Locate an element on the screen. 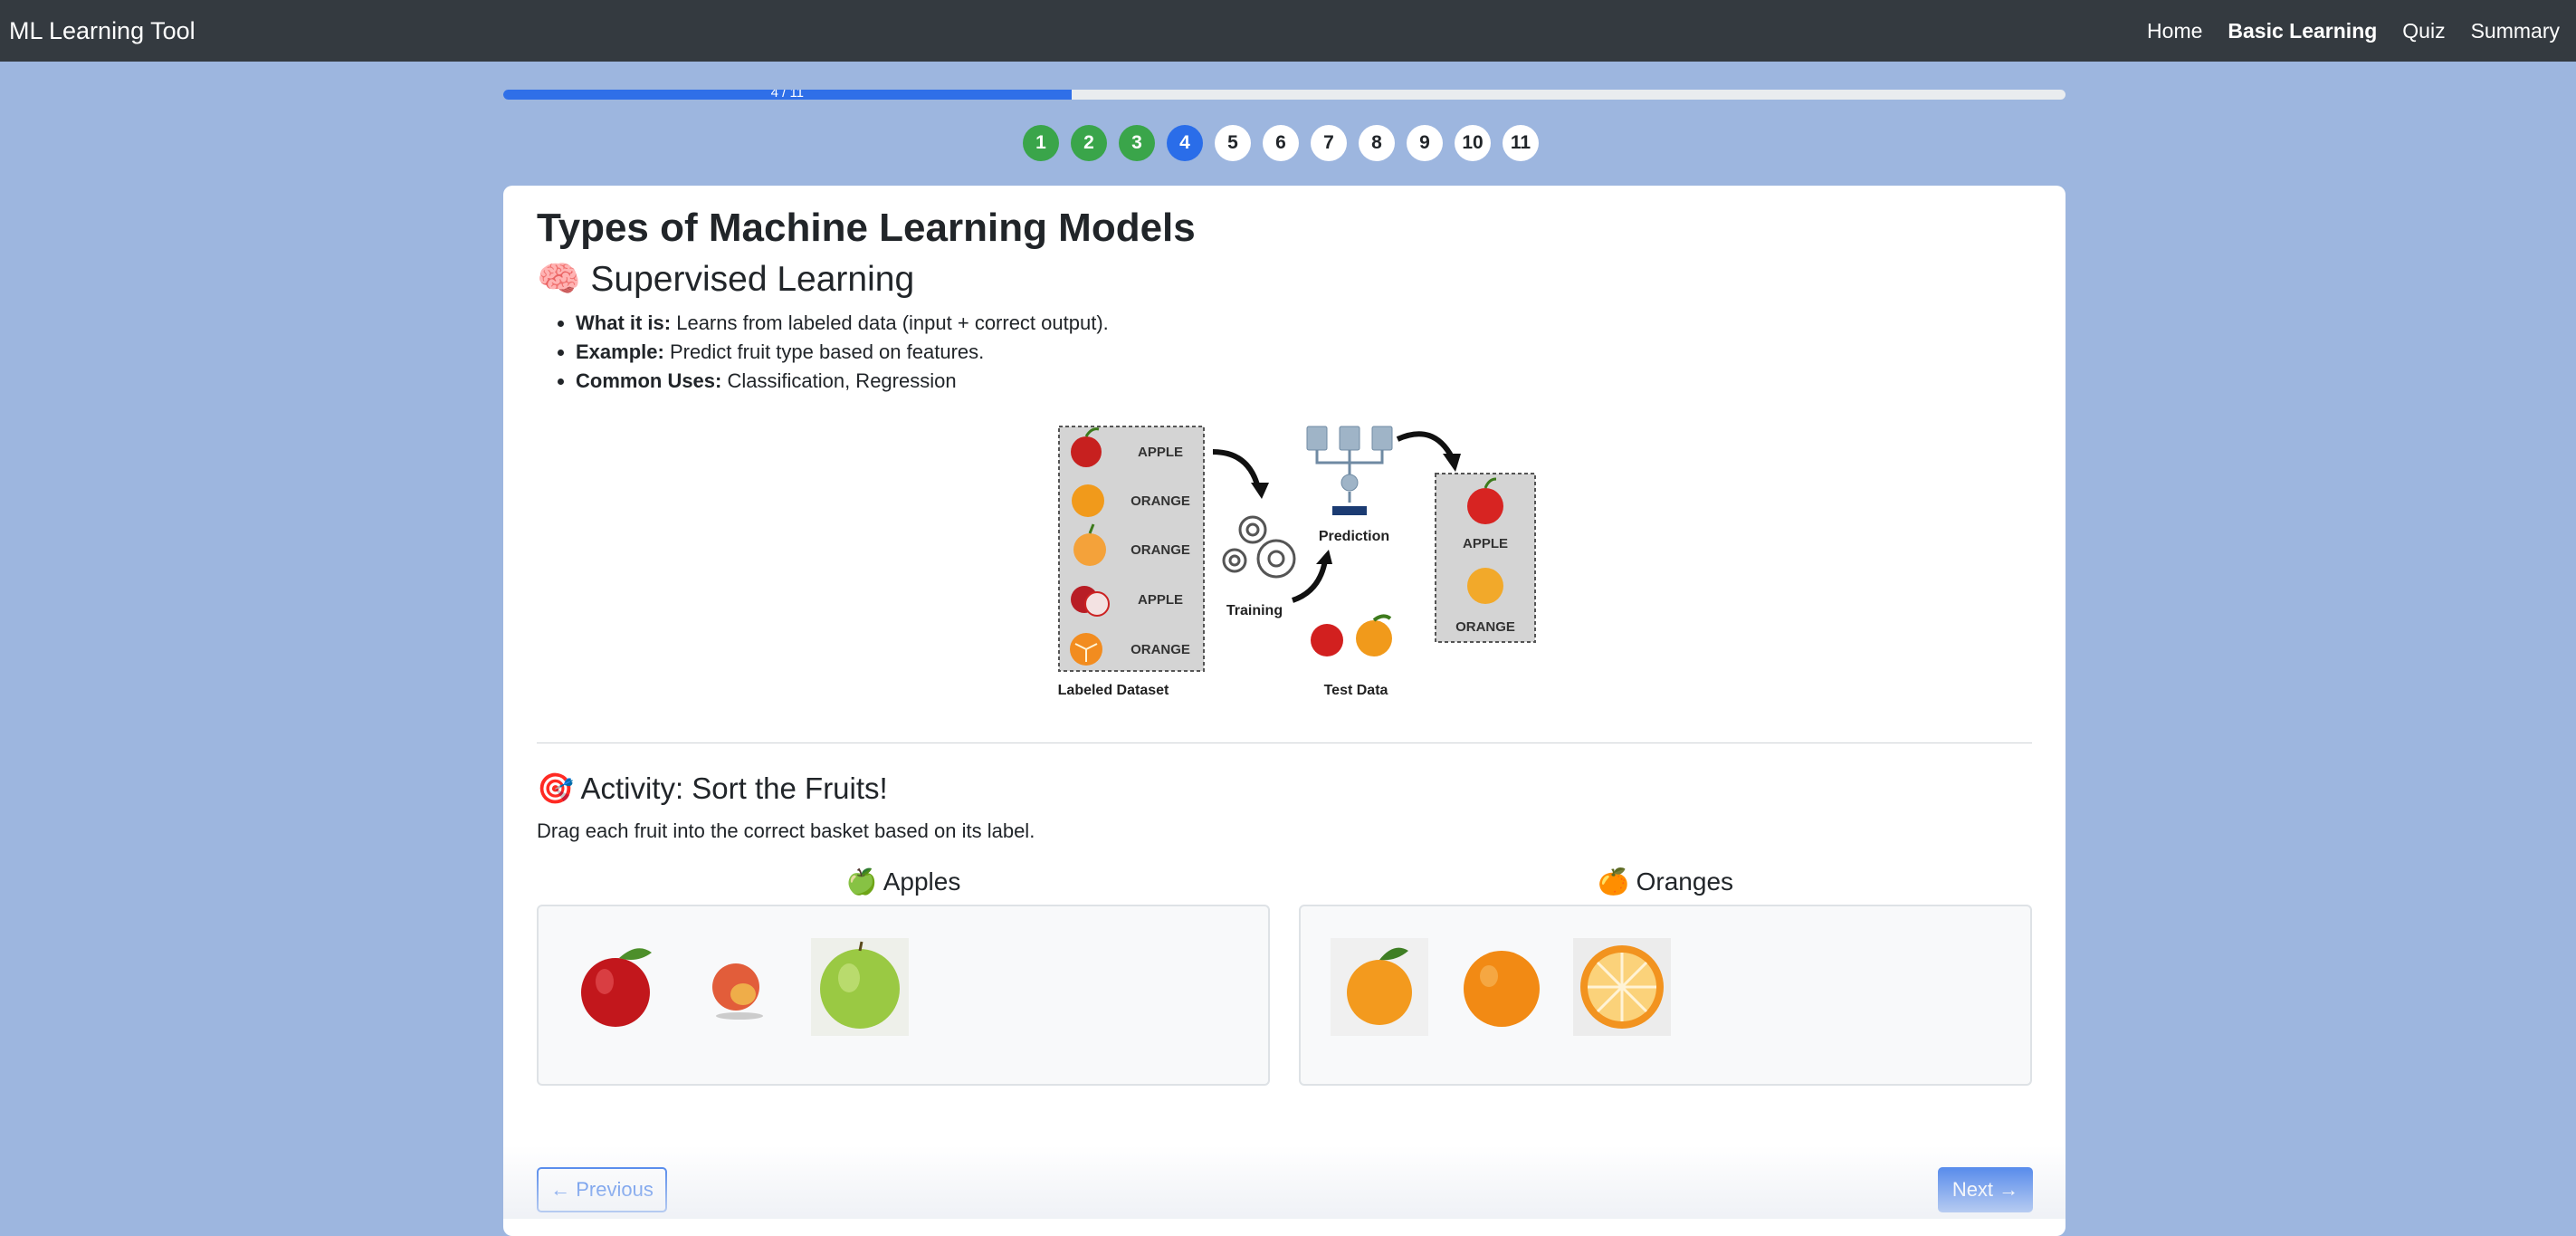 The height and width of the screenshot is (1236, 2576). step-8: 8 is located at coordinates (1377, 143).